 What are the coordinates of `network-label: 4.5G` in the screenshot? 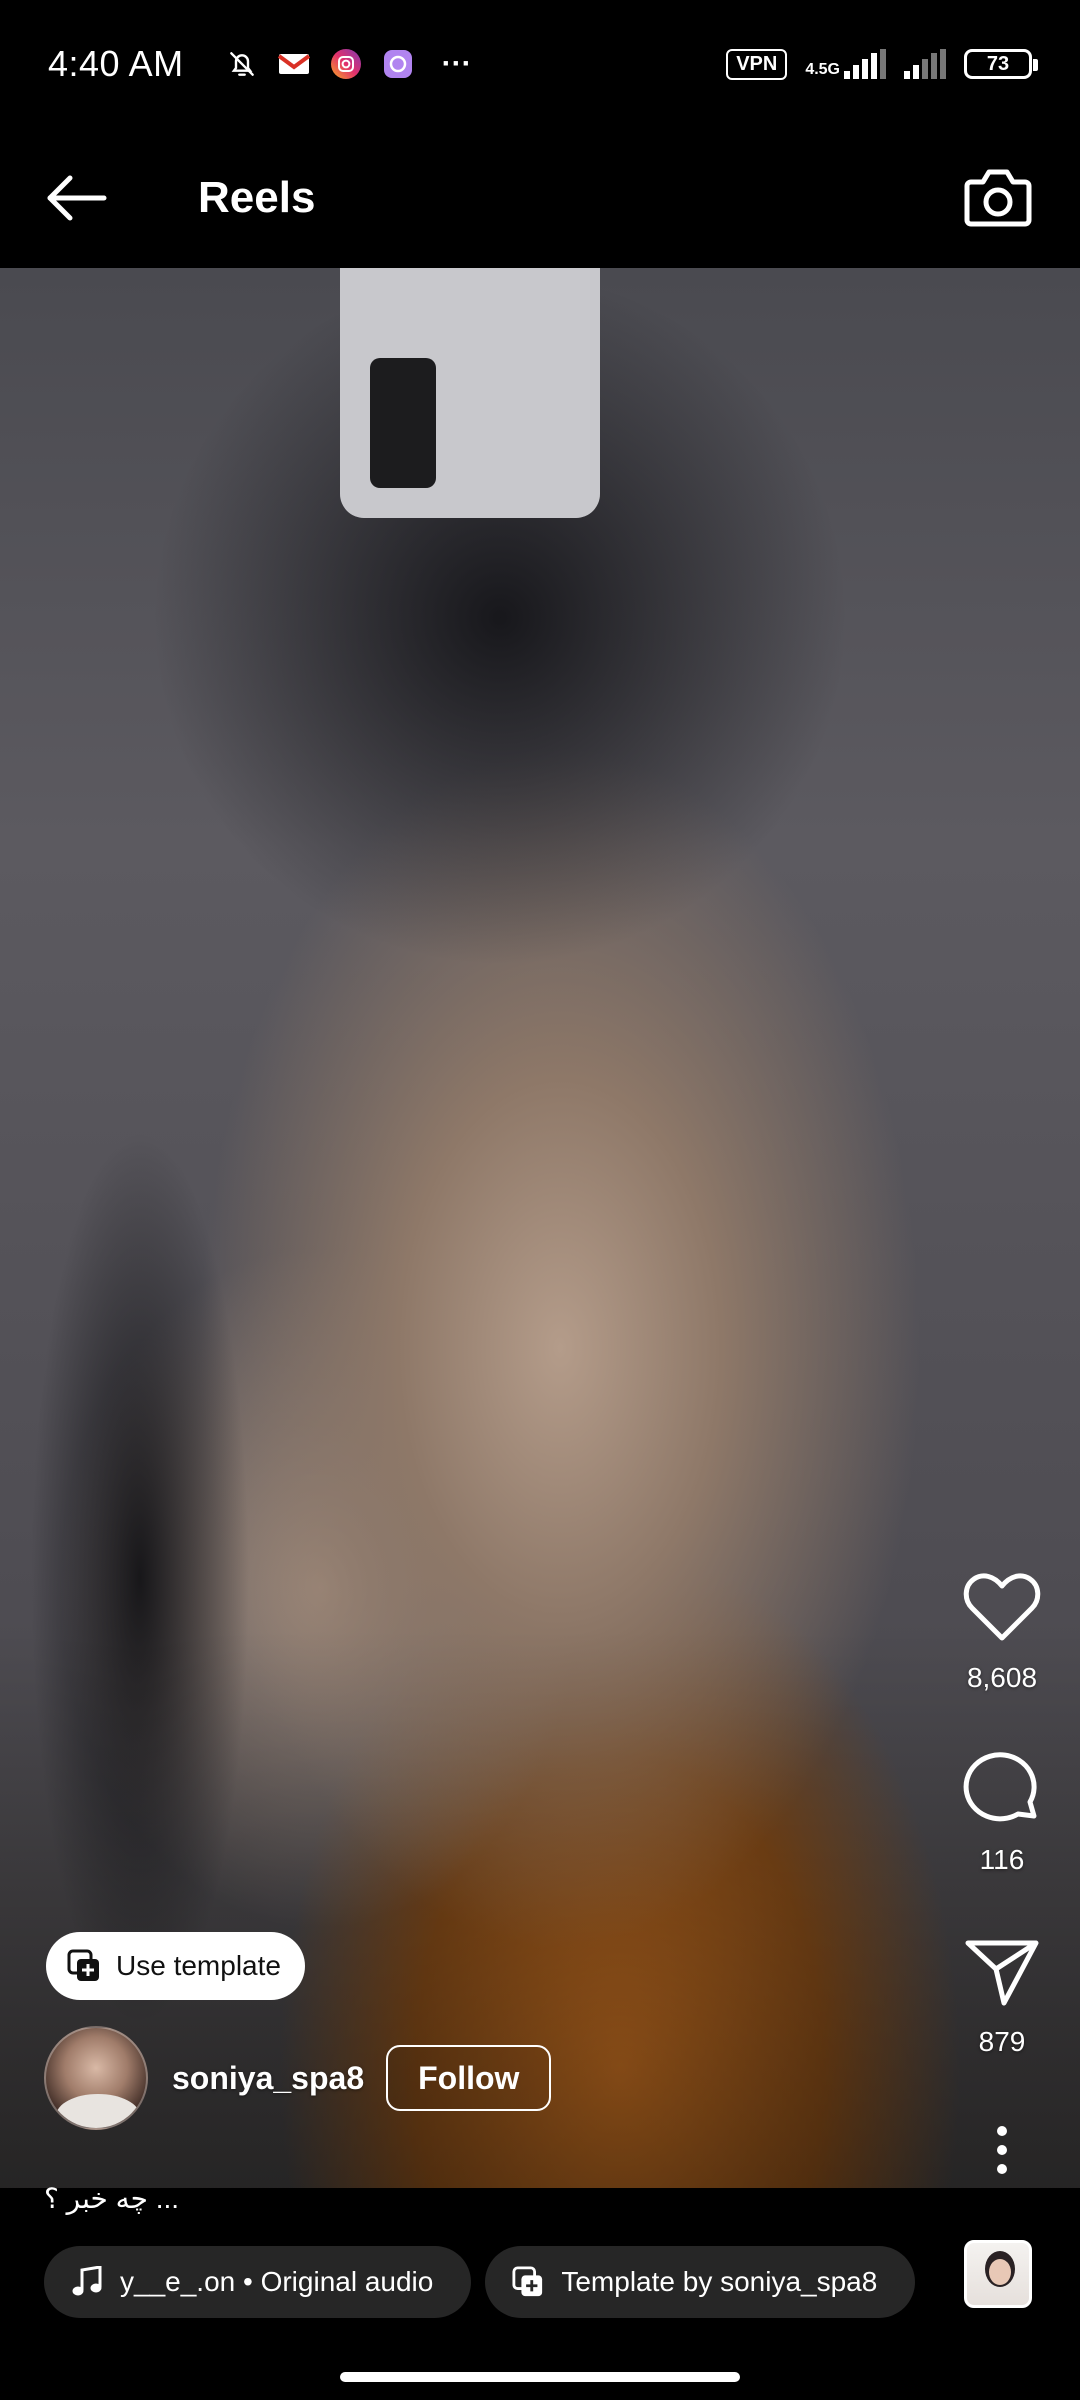 It's located at (822, 69).